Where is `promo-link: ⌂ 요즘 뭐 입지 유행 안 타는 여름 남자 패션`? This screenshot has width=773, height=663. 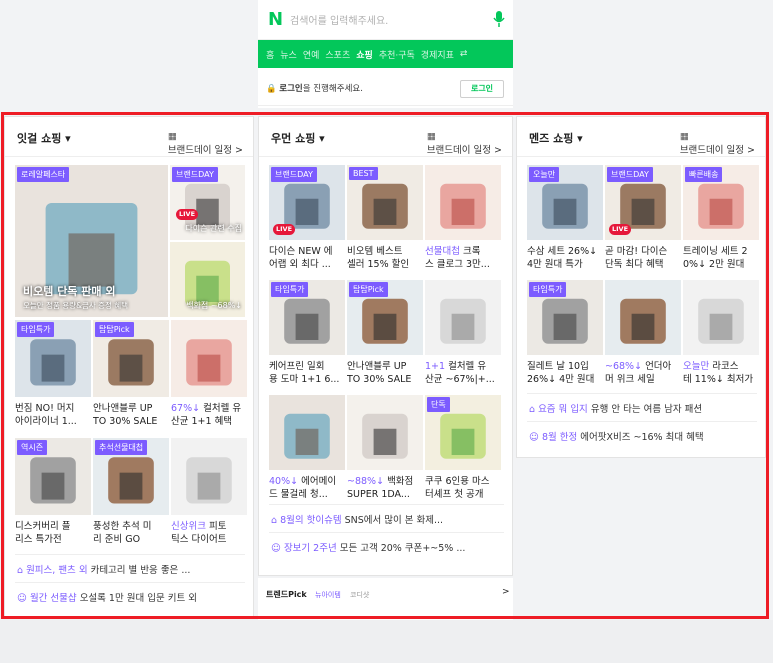 promo-link: ⌂ 요즘 뭐 입지 유행 안 타는 여름 남자 패션 is located at coordinates (615, 408).